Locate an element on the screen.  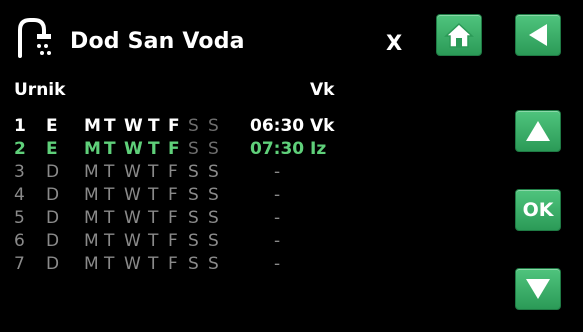
column-header-schedule: Urnik is located at coordinates (40, 90).